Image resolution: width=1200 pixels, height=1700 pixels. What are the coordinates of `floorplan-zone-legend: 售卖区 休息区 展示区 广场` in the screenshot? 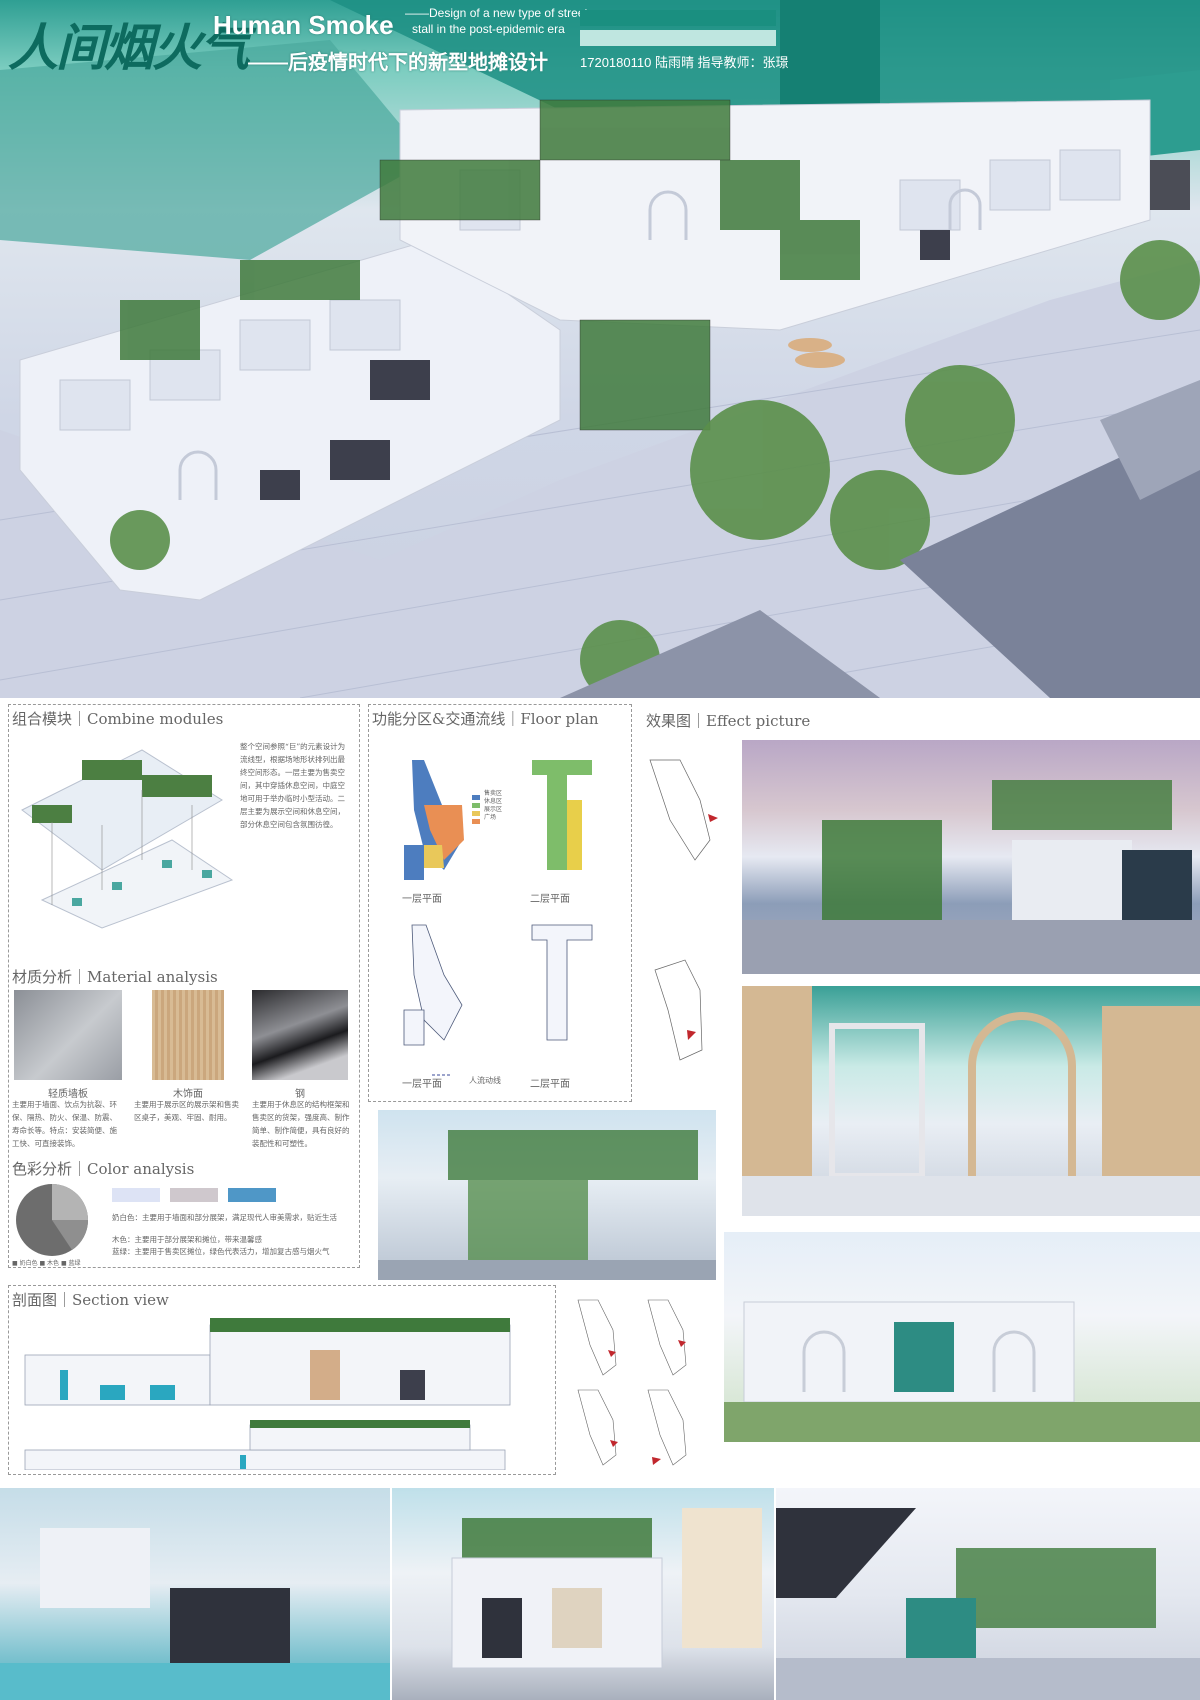 It's located at (493, 806).